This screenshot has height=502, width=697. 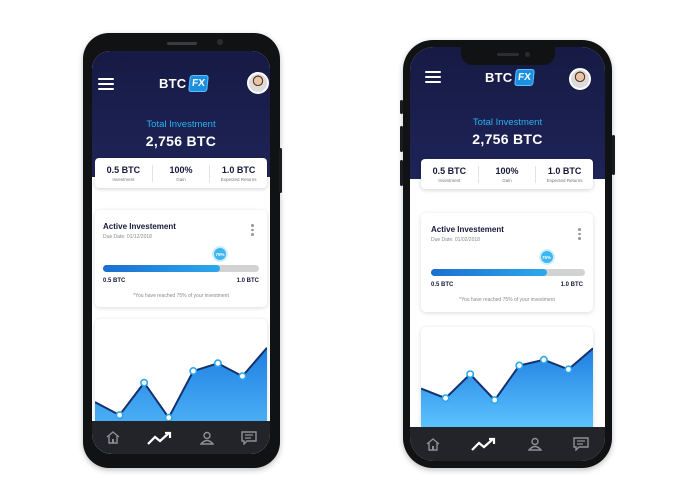 I want to click on volume-down-button, so click(x=401, y=173).